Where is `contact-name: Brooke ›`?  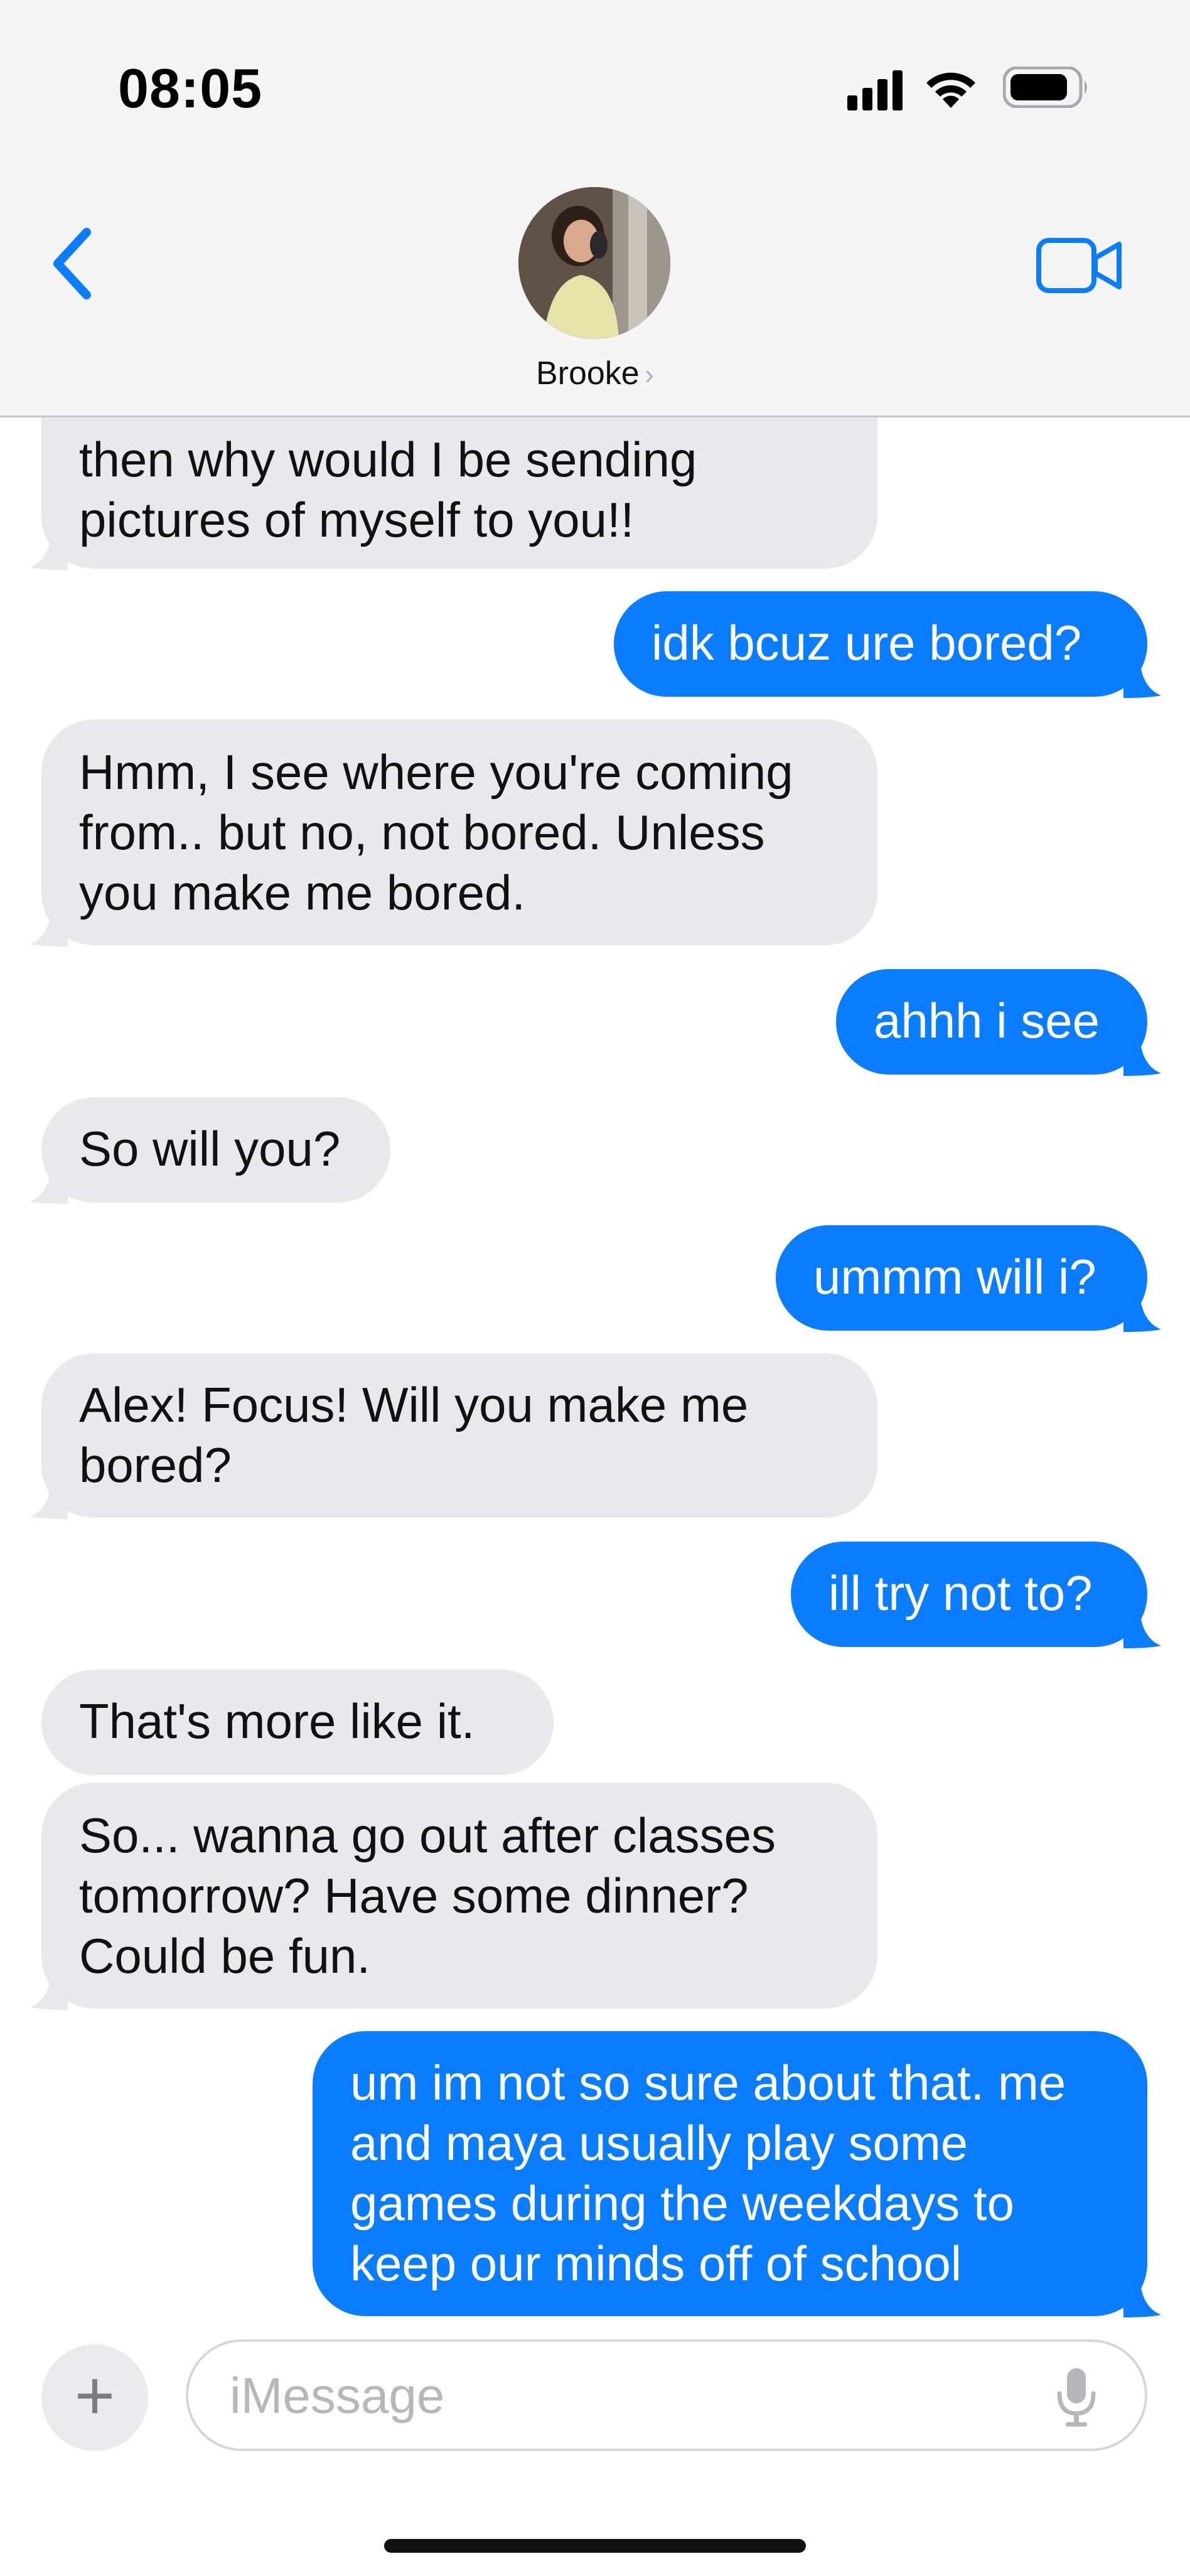 contact-name: Brooke › is located at coordinates (595, 374).